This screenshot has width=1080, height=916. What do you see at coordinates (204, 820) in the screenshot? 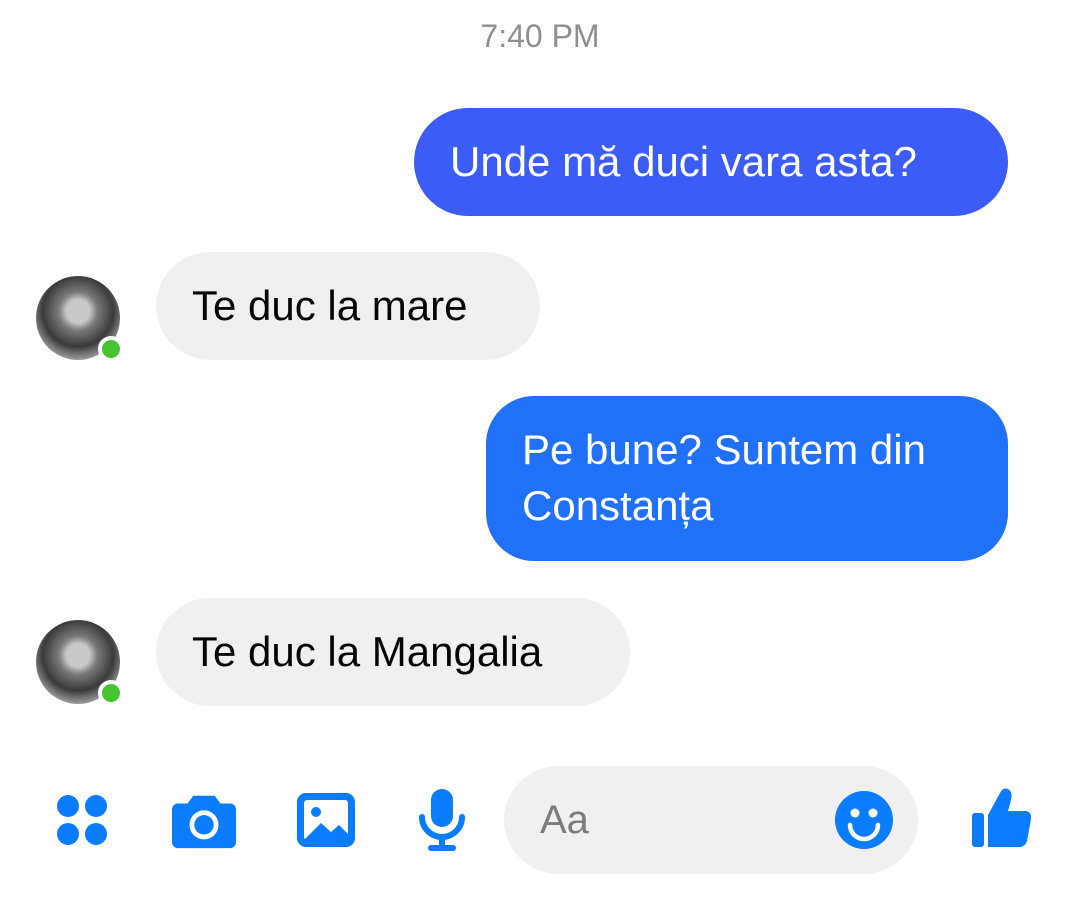
I see `camera-icon` at bounding box center [204, 820].